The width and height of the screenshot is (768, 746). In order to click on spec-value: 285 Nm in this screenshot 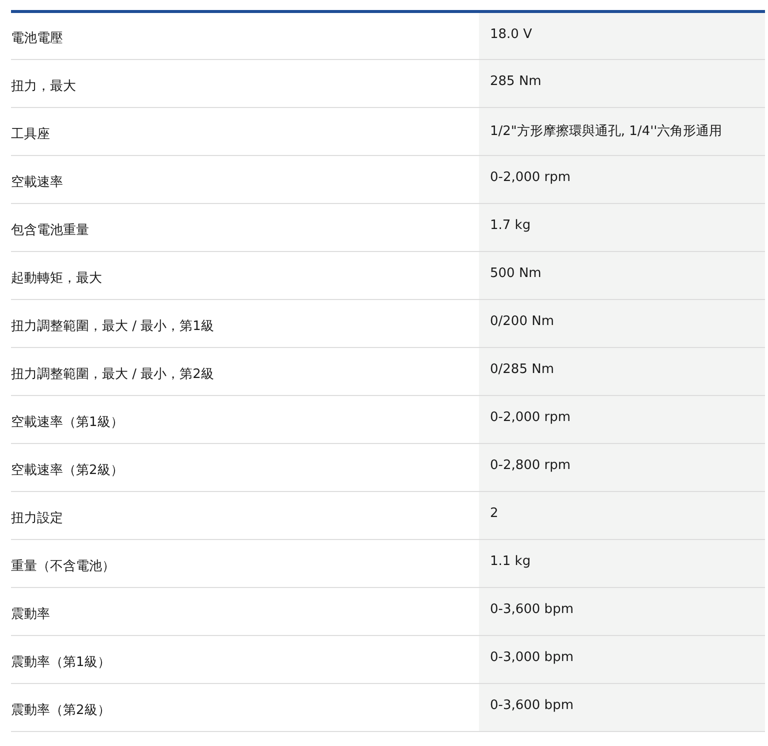, I will do `click(622, 84)`.